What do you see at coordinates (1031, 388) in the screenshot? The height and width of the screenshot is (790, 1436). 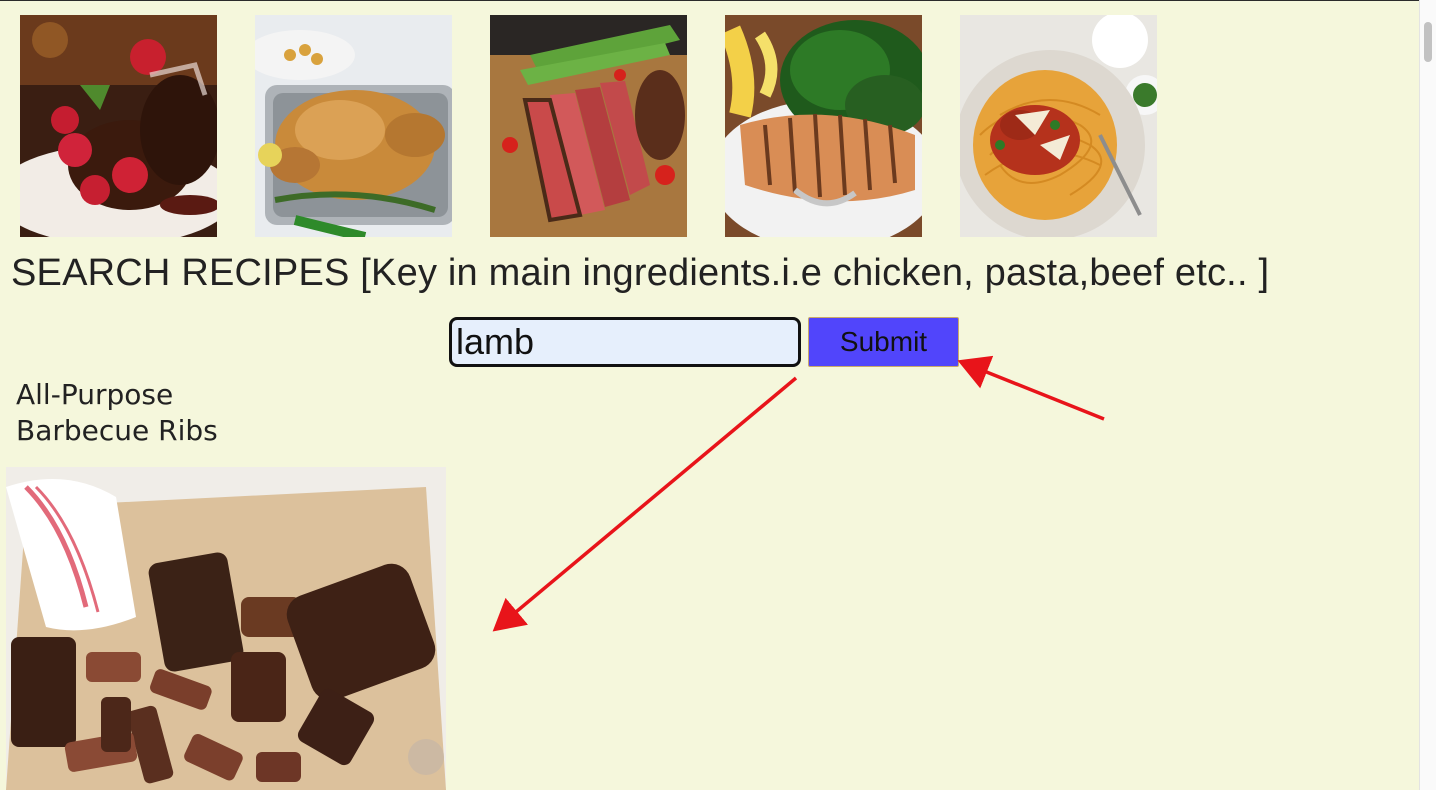 I see `arrow-to-submit-button` at bounding box center [1031, 388].